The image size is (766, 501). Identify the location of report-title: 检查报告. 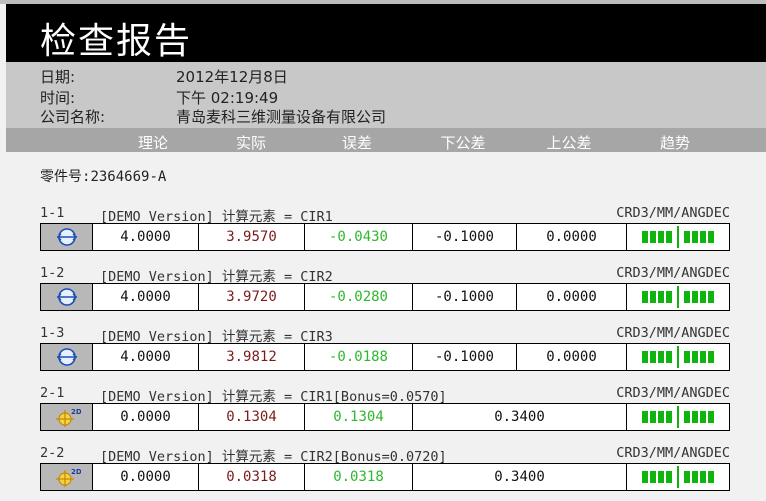
(116, 41).